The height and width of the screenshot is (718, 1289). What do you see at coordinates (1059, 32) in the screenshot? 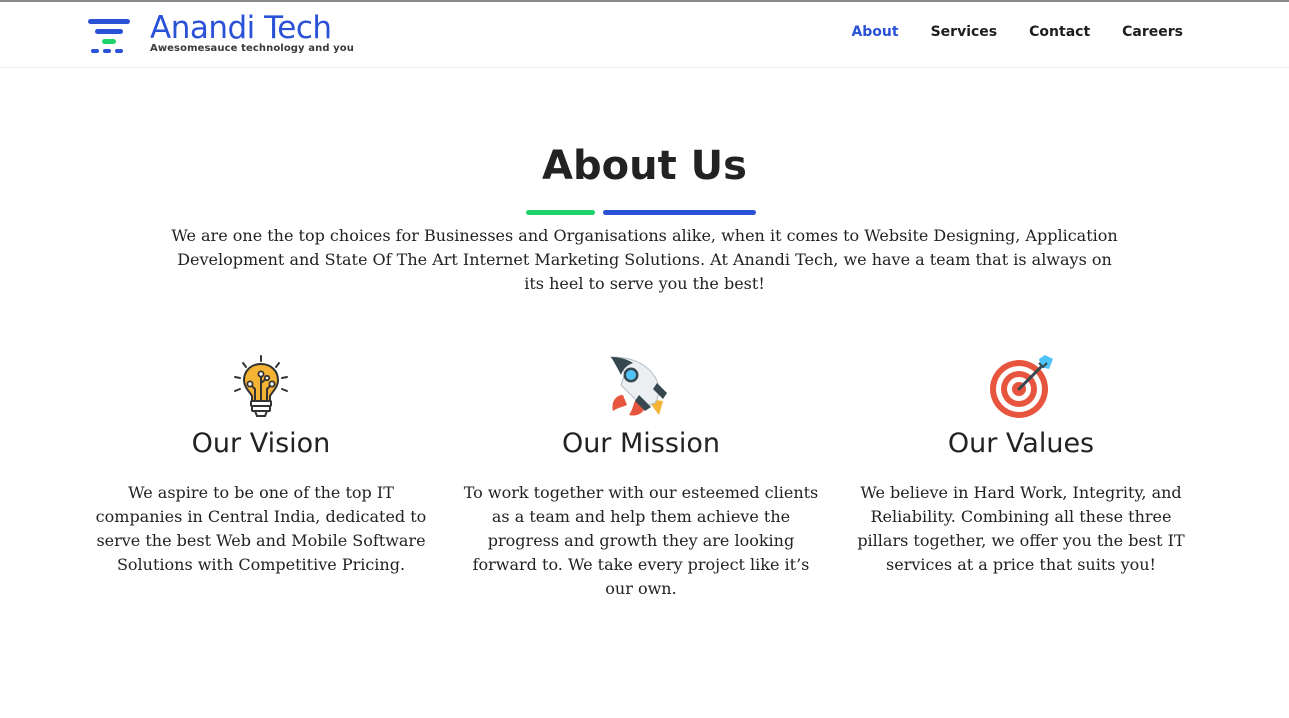
I see `nav-contact: Contact` at bounding box center [1059, 32].